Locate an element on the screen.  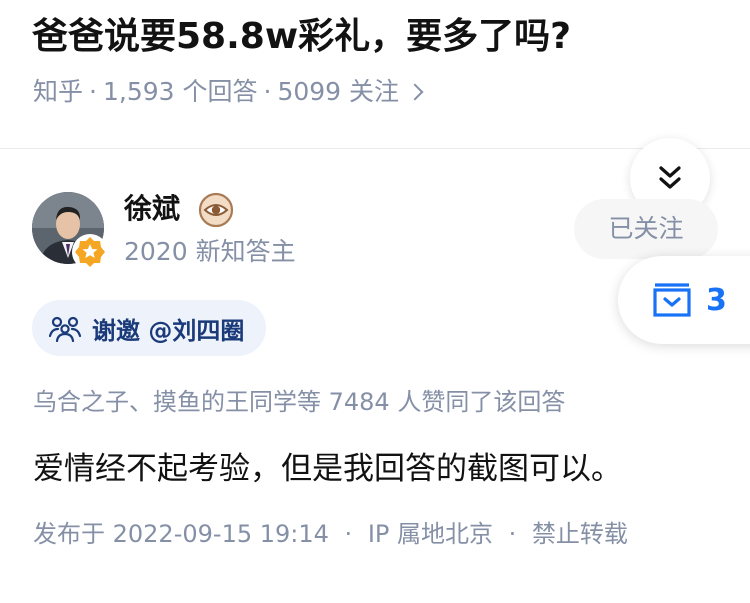
copyright-notice: 禁止转载 is located at coordinates (579, 534).